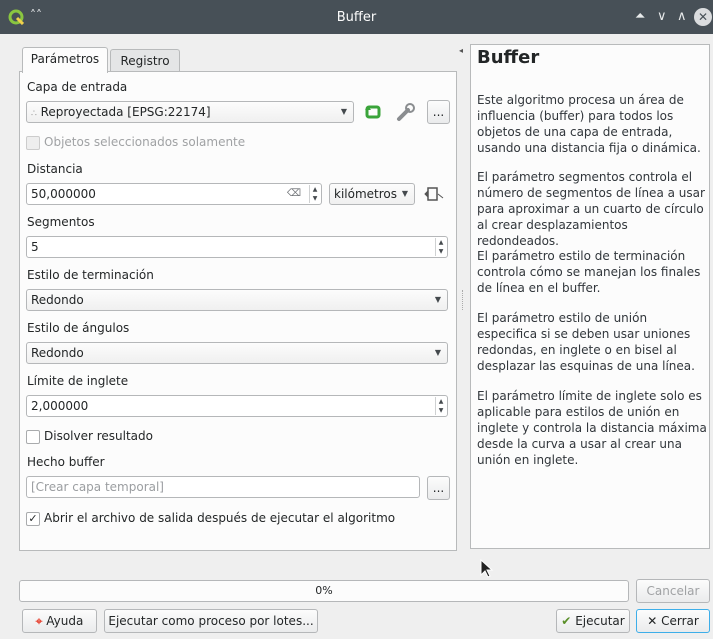 The image size is (713, 639). I want to click on run-button: ✔ Ejecutar, so click(593, 621).